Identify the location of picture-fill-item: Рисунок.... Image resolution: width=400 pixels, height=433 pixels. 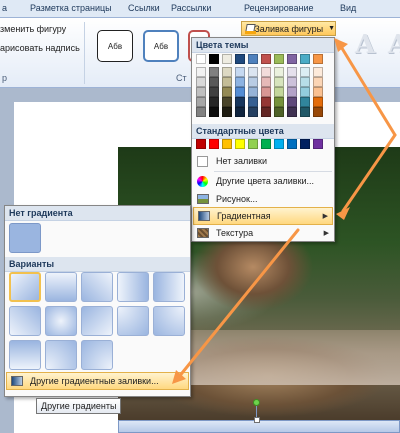
(263, 199).